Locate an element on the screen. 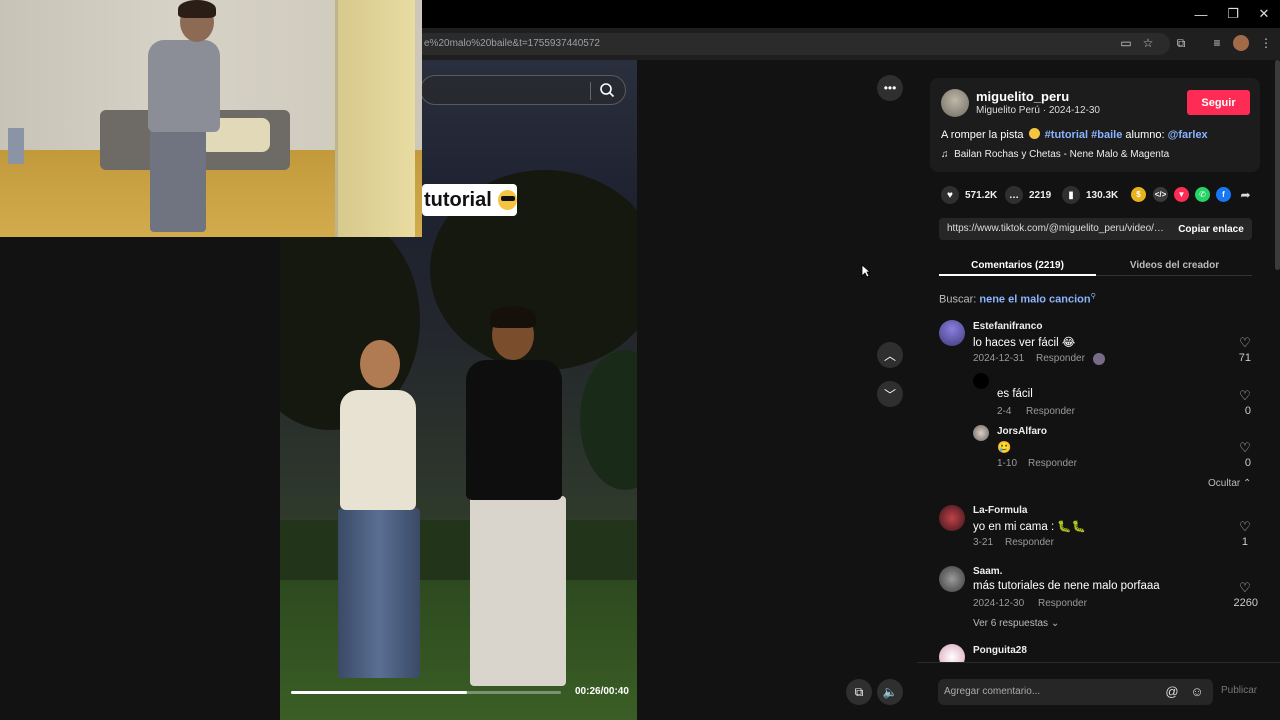 The width and height of the screenshot is (1280, 720). comment-stat: … 2219 is located at coordinates (1028, 195).